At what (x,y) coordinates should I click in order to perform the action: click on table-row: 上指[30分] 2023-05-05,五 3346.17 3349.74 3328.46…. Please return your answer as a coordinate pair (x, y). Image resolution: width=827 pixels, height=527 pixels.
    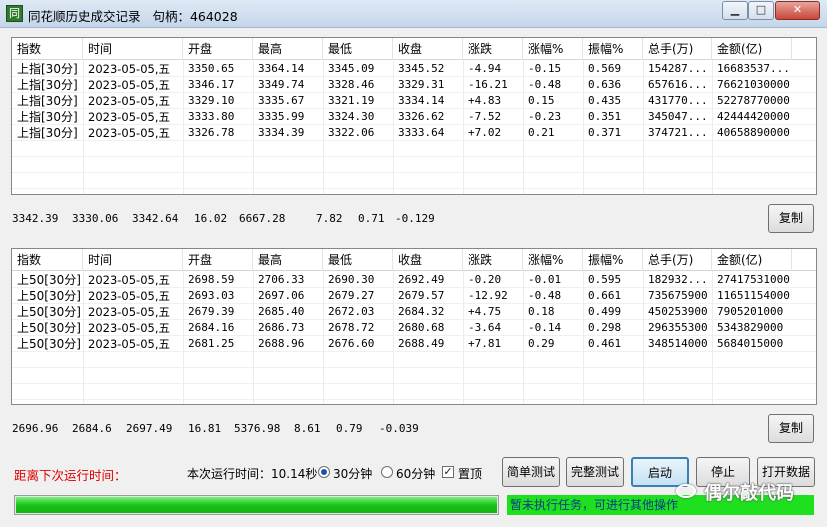
    Looking at the image, I should click on (414, 85).